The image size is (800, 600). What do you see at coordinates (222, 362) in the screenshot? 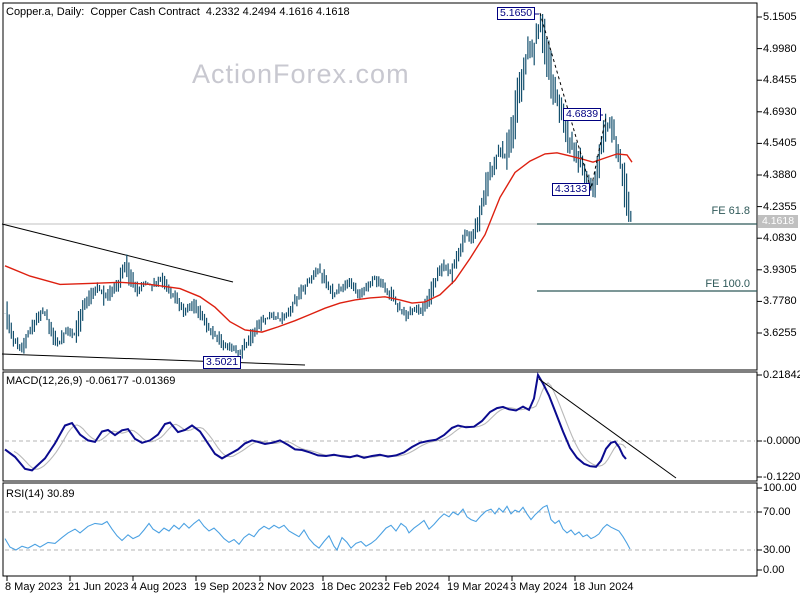
I see `price-annotation: 3.5021` at bounding box center [222, 362].